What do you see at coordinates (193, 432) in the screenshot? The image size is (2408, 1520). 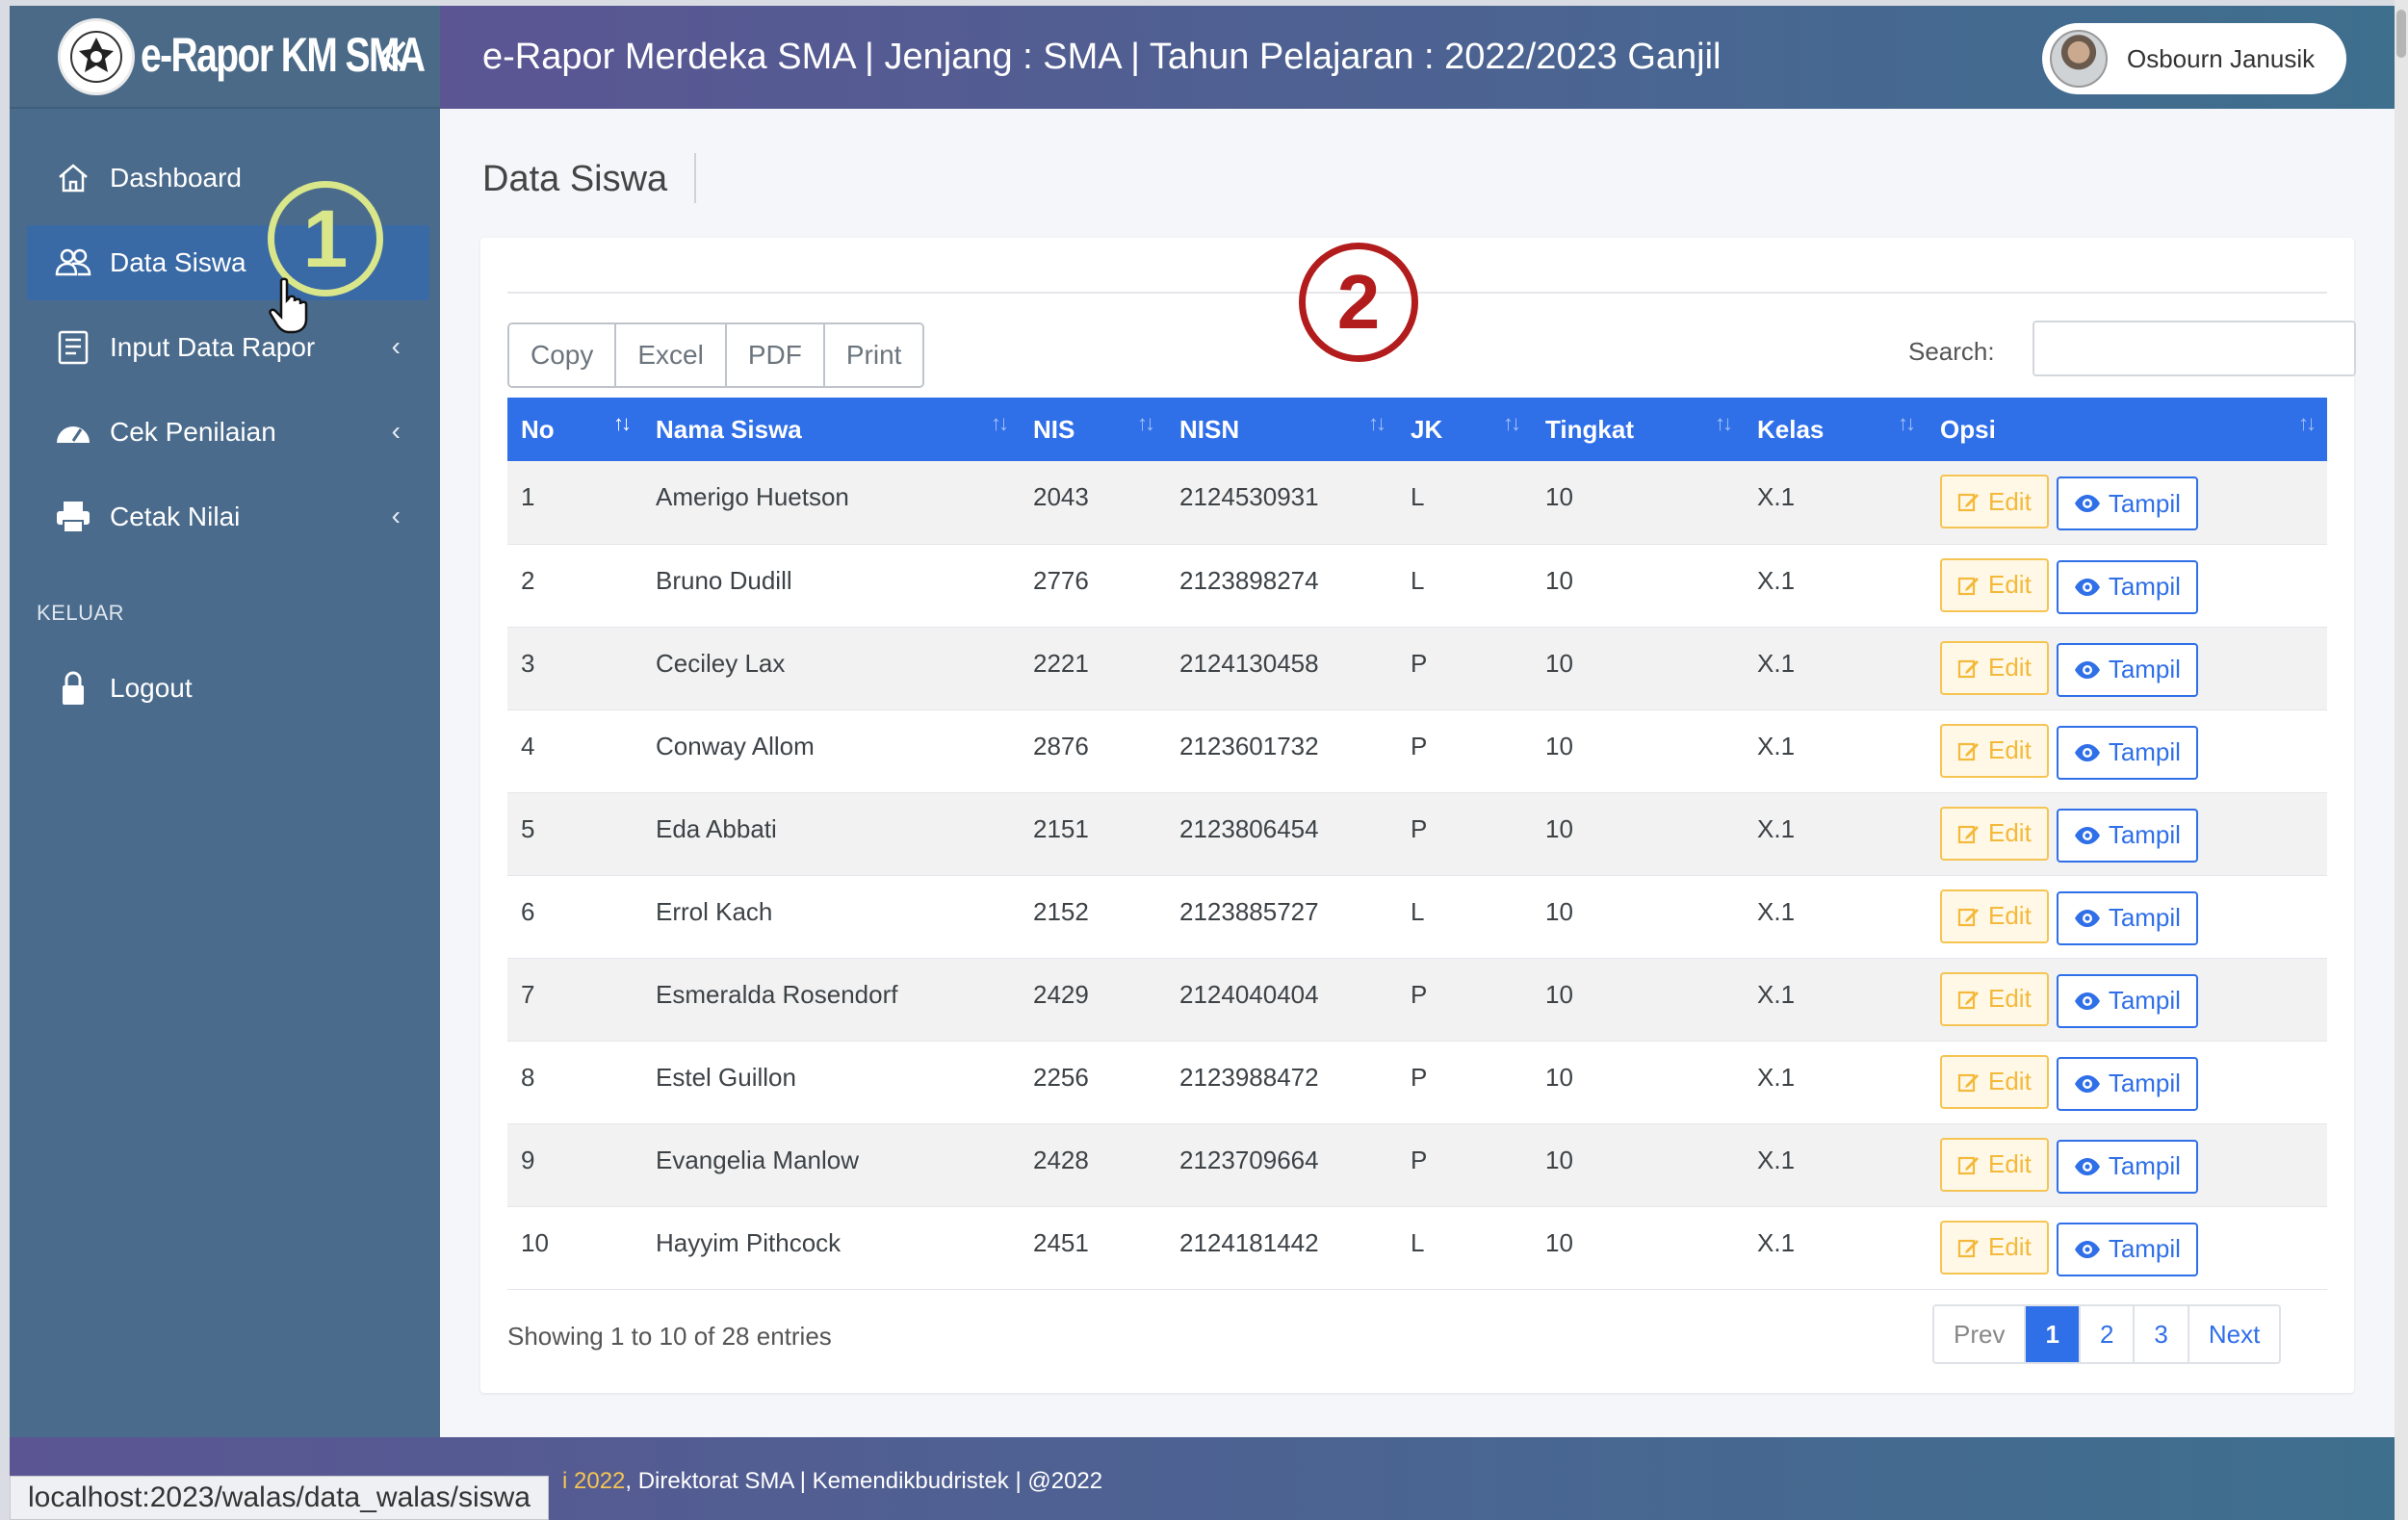 I see `sidebar-item-label: Cek Penilaian` at bounding box center [193, 432].